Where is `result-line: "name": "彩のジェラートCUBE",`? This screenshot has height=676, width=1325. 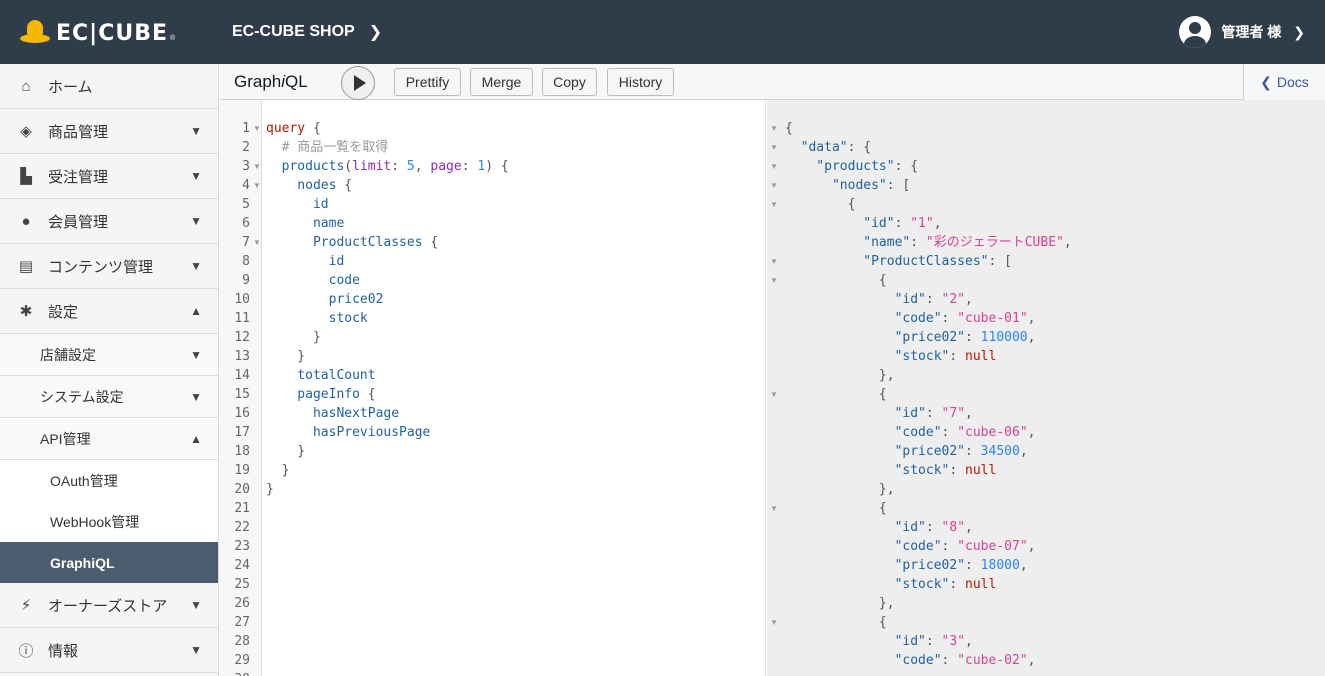
result-line: "name": "彩のジェラートCUBE", is located at coordinates (928, 242).